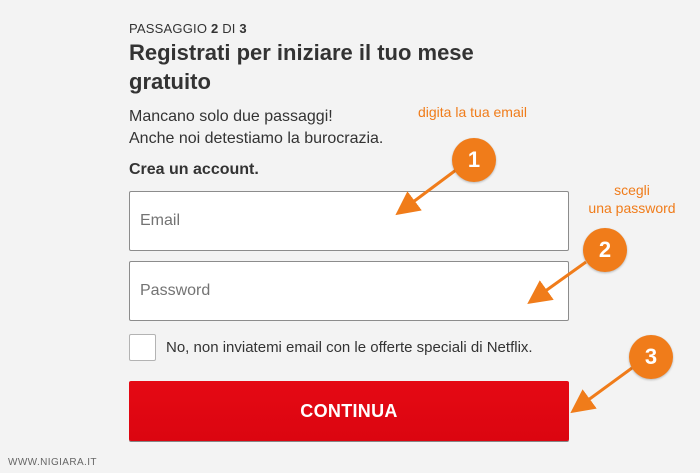 This screenshot has height=473, width=700. I want to click on step-indicator: PASSAGGIO 2 DI 3, so click(188, 28).